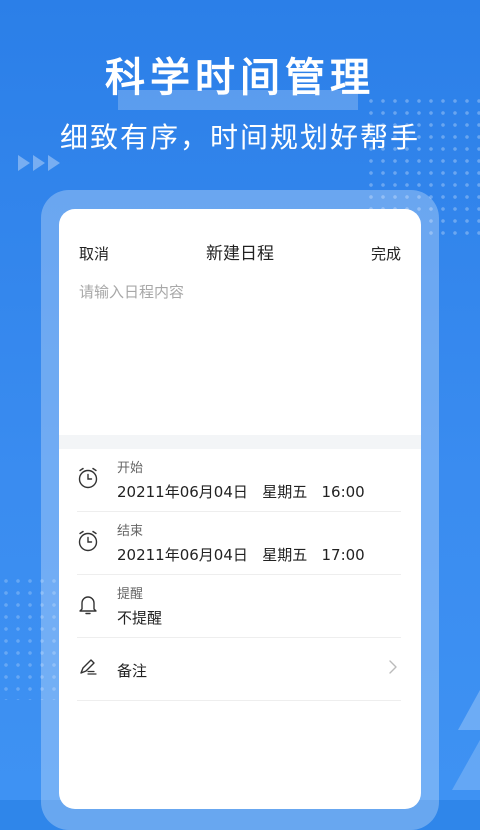 The image size is (480, 830). I want to click on start-value: 20211年06月04日 星期五 16:00, so click(241, 492).